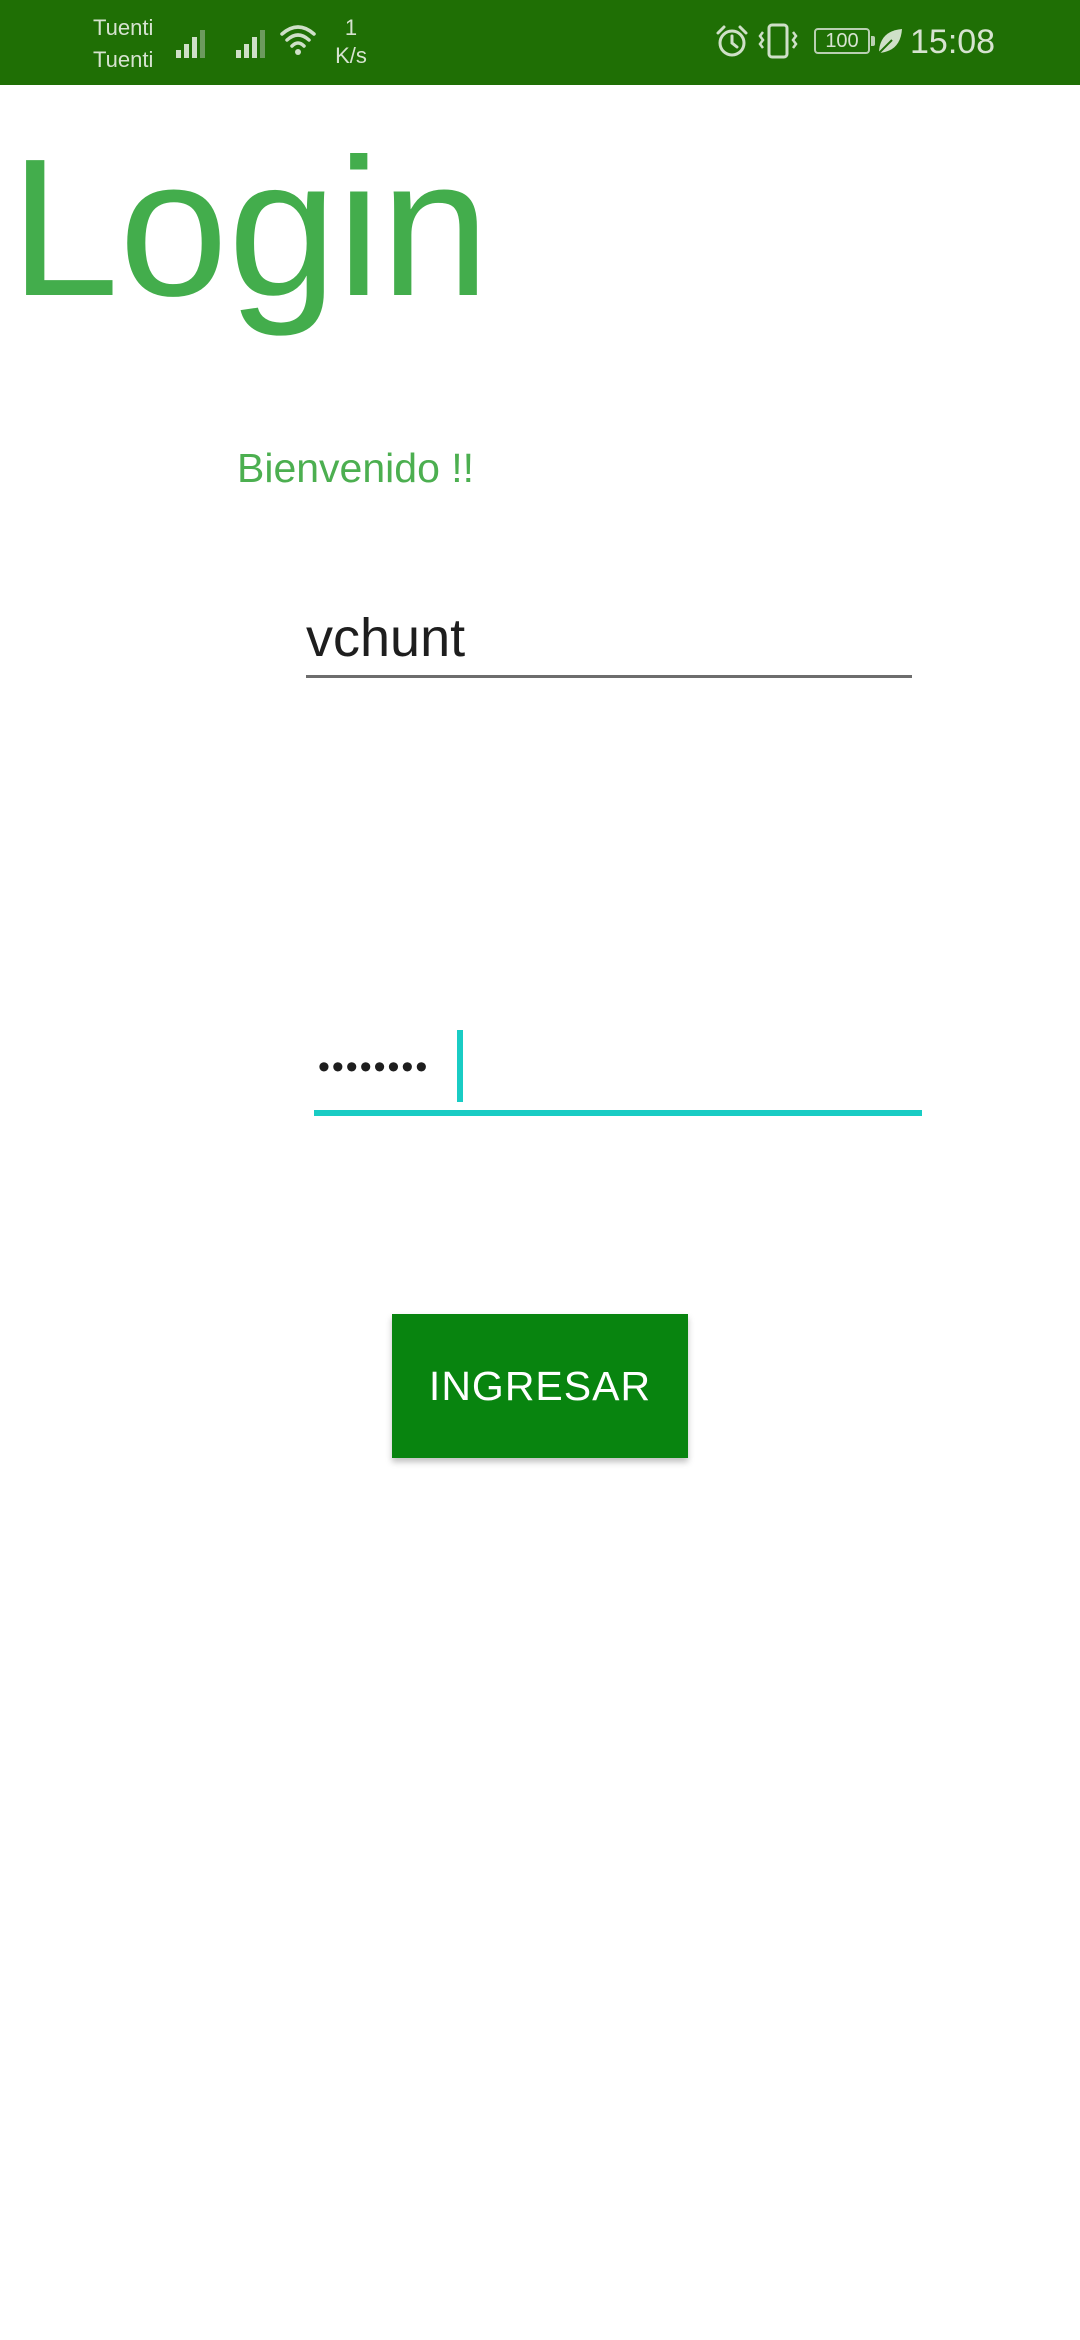 This screenshot has height=2340, width=1080. Describe the element at coordinates (732, 41) in the screenshot. I see `alarm-icon` at that location.